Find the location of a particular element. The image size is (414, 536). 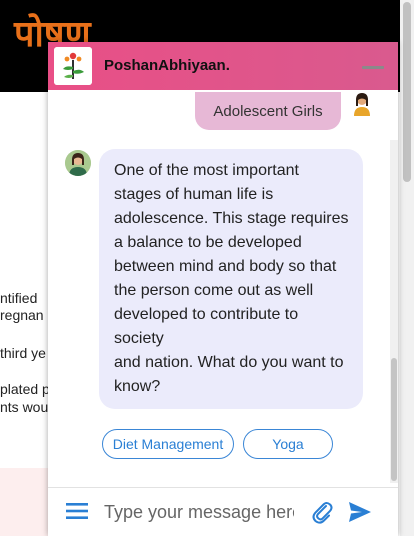

option-label: Yoga is located at coordinates (288, 444).